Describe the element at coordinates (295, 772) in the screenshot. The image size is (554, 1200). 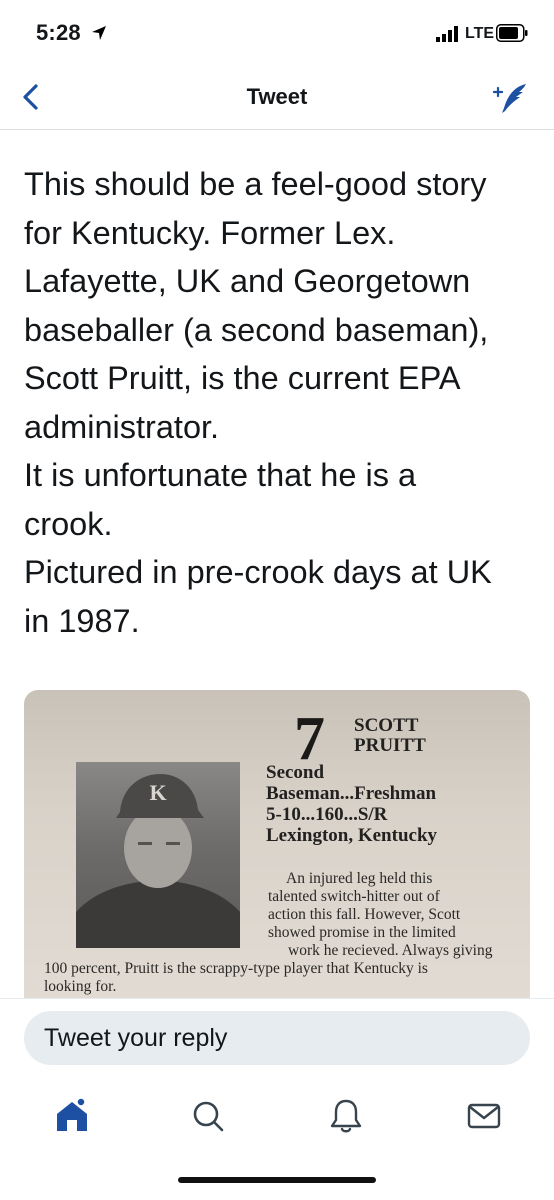
I see `player-info-line: Second` at that location.